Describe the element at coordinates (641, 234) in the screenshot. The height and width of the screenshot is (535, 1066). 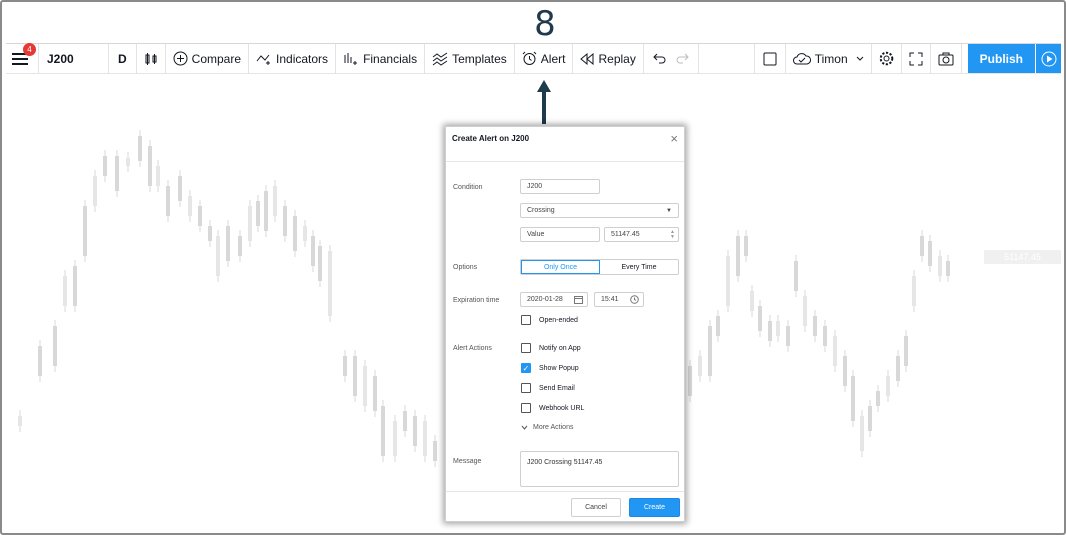
I see `value-input: 51147.45 ▲ ▼` at that location.